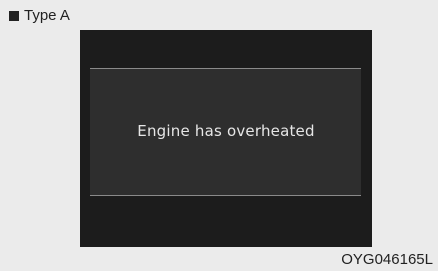 This screenshot has height=271, width=438. Describe the element at coordinates (14, 15) in the screenshot. I see `square-bullet-icon` at that location.